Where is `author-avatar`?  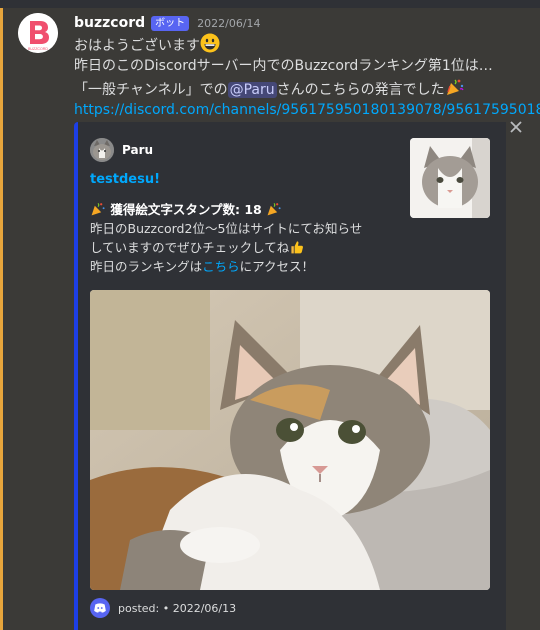
author-avatar is located at coordinates (102, 150).